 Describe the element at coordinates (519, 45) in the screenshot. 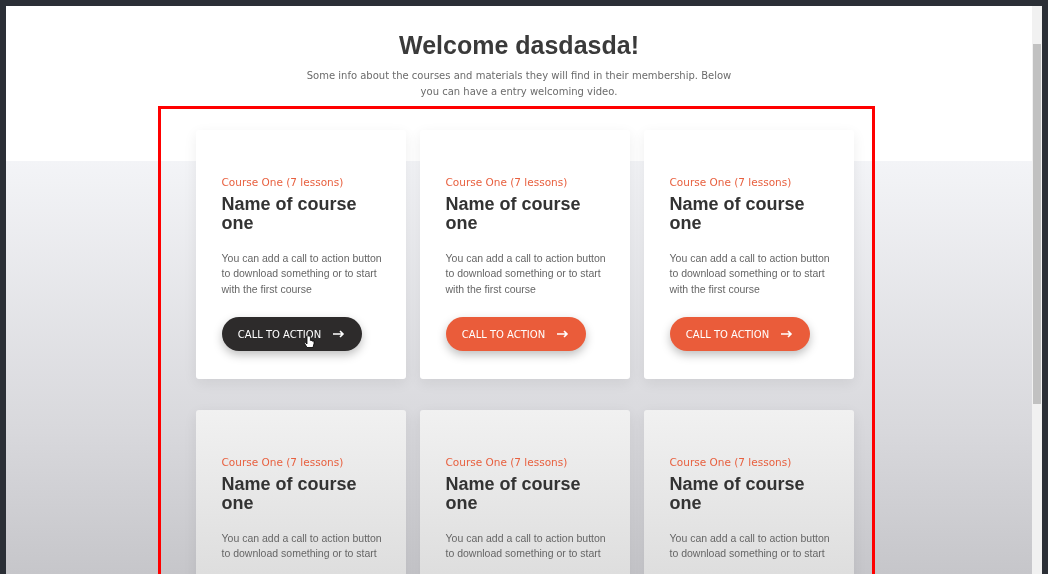

I see `welcome-heading: Welcome dasdasda!` at that location.